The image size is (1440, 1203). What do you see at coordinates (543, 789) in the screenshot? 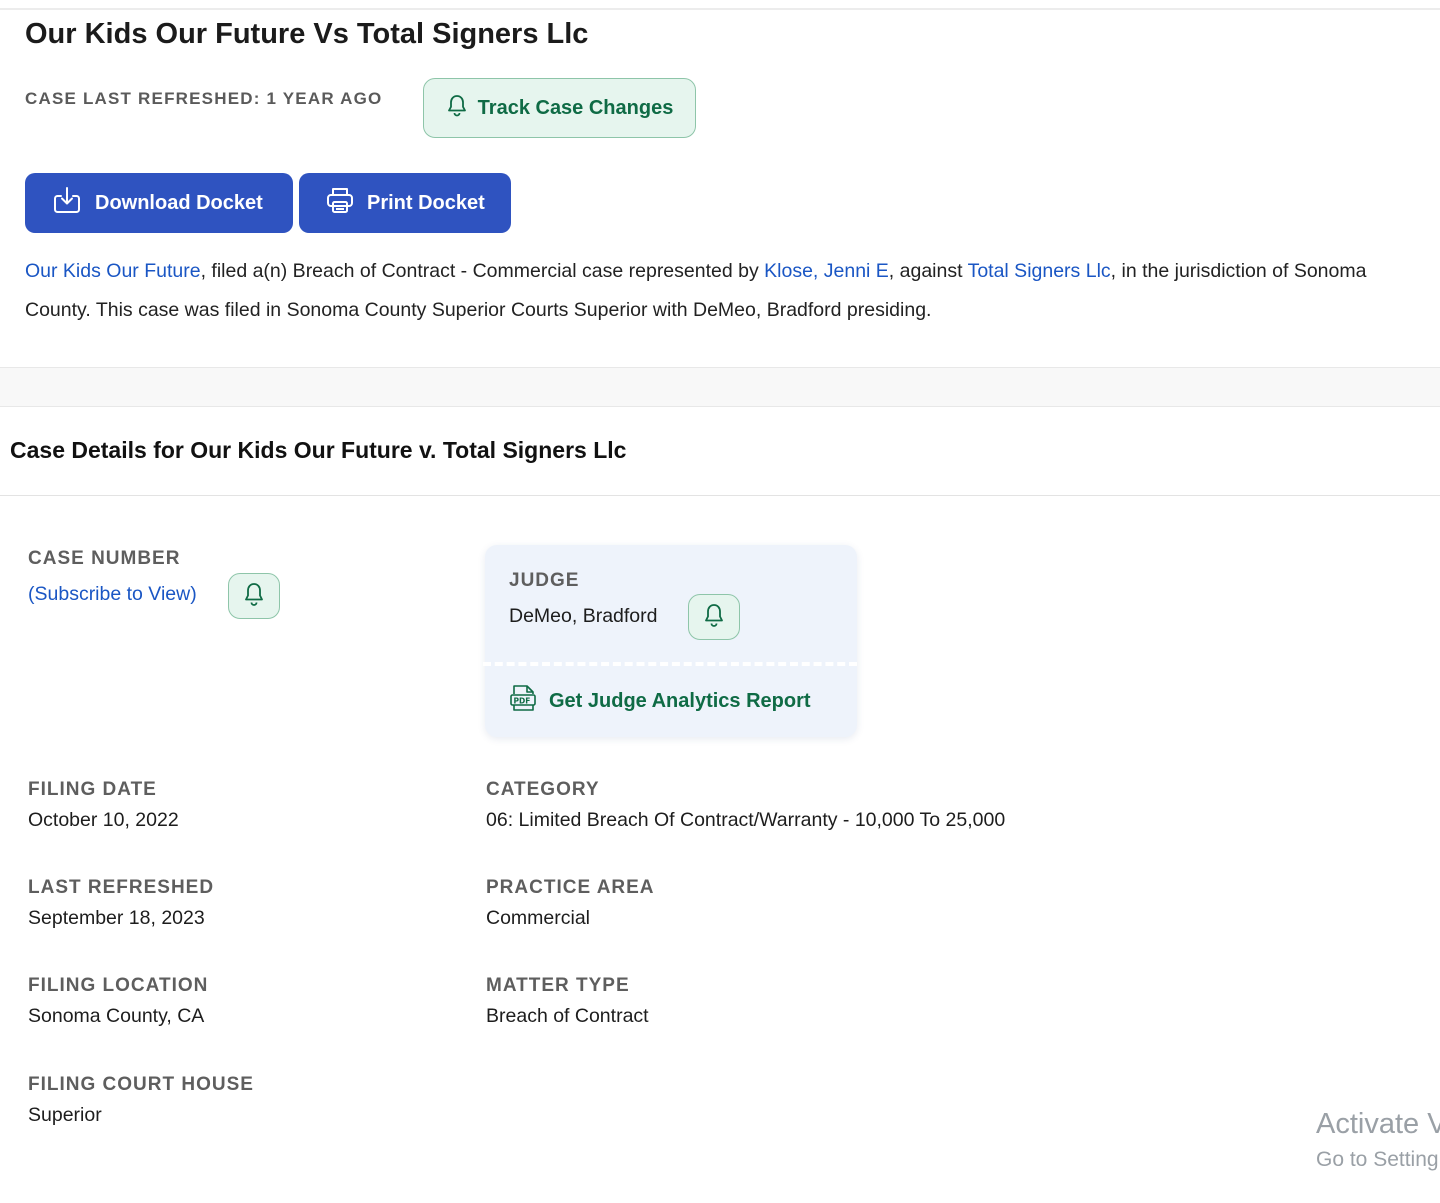
I see `category-label: CATEGORY` at bounding box center [543, 789].